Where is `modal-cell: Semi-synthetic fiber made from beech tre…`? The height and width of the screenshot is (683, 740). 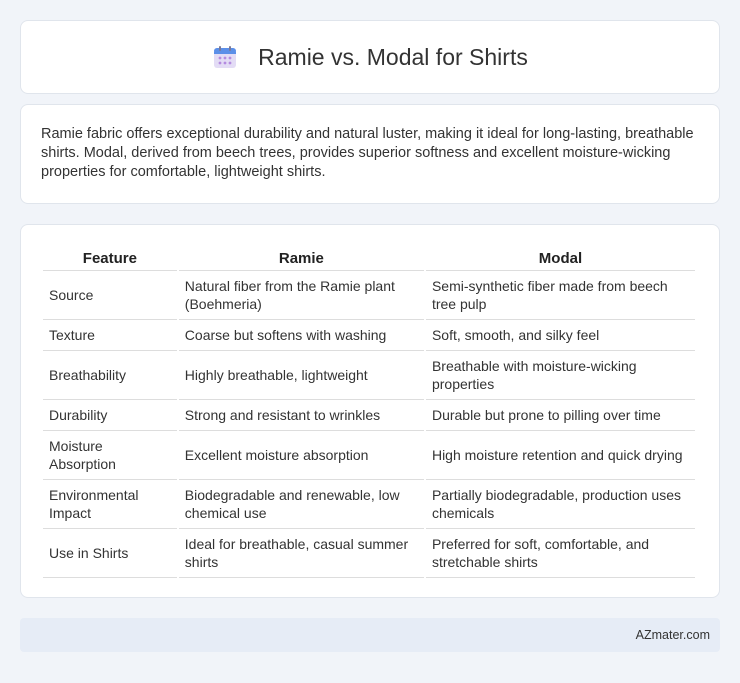
modal-cell: Semi-synthetic fiber made from beech tre… is located at coordinates (560, 295).